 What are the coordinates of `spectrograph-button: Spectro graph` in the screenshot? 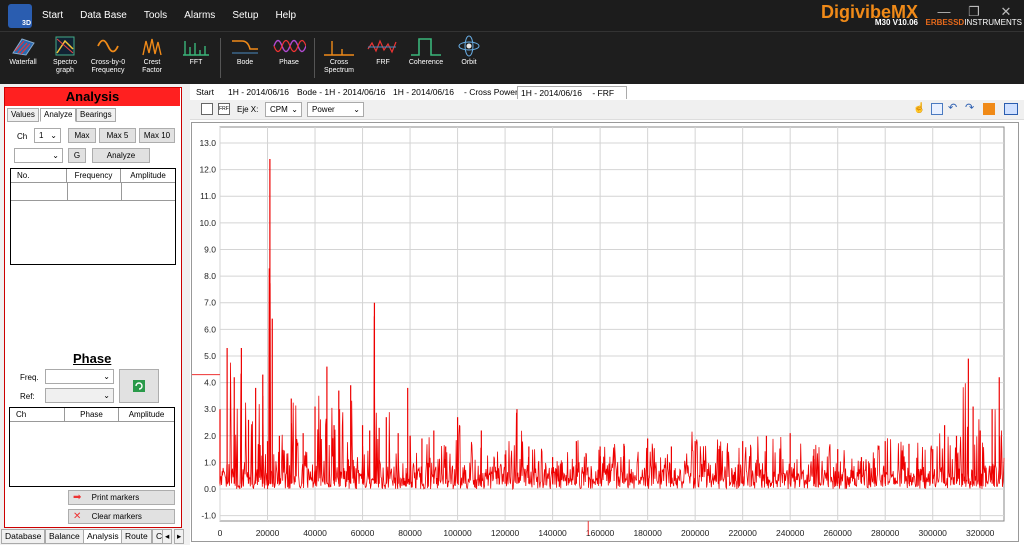 It's located at (65, 55).